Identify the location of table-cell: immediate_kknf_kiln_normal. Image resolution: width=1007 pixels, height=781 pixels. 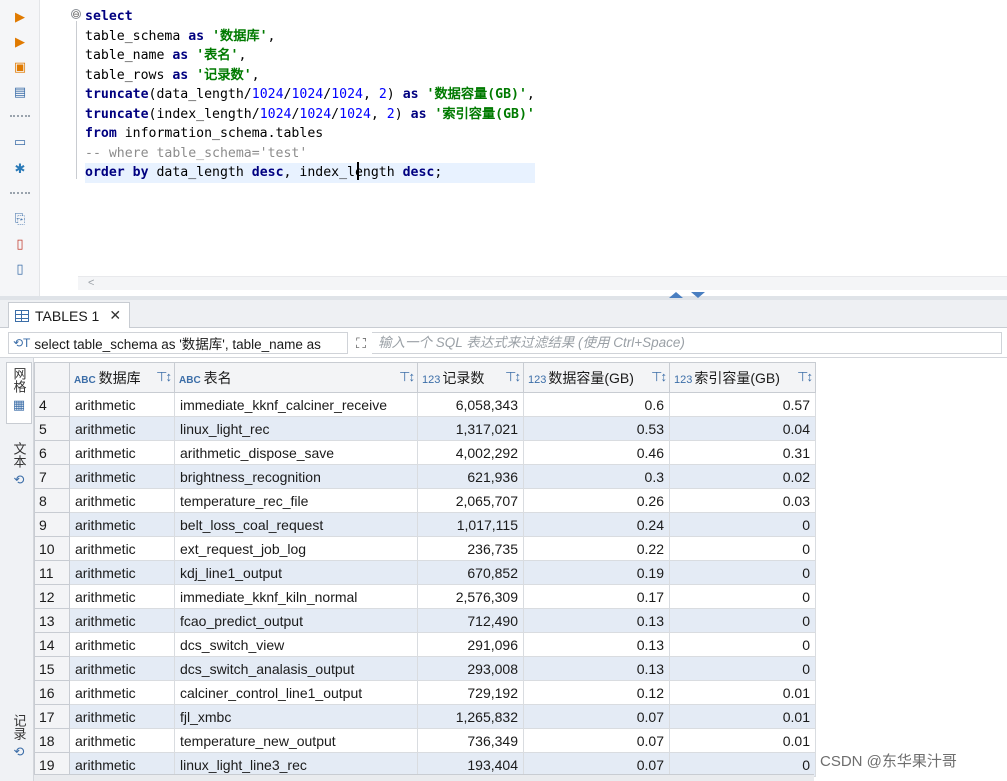
(296, 596).